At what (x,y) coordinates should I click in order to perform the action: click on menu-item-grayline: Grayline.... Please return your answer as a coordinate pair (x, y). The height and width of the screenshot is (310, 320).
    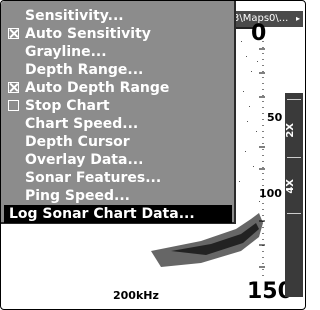
    Looking at the image, I should click on (117, 52).